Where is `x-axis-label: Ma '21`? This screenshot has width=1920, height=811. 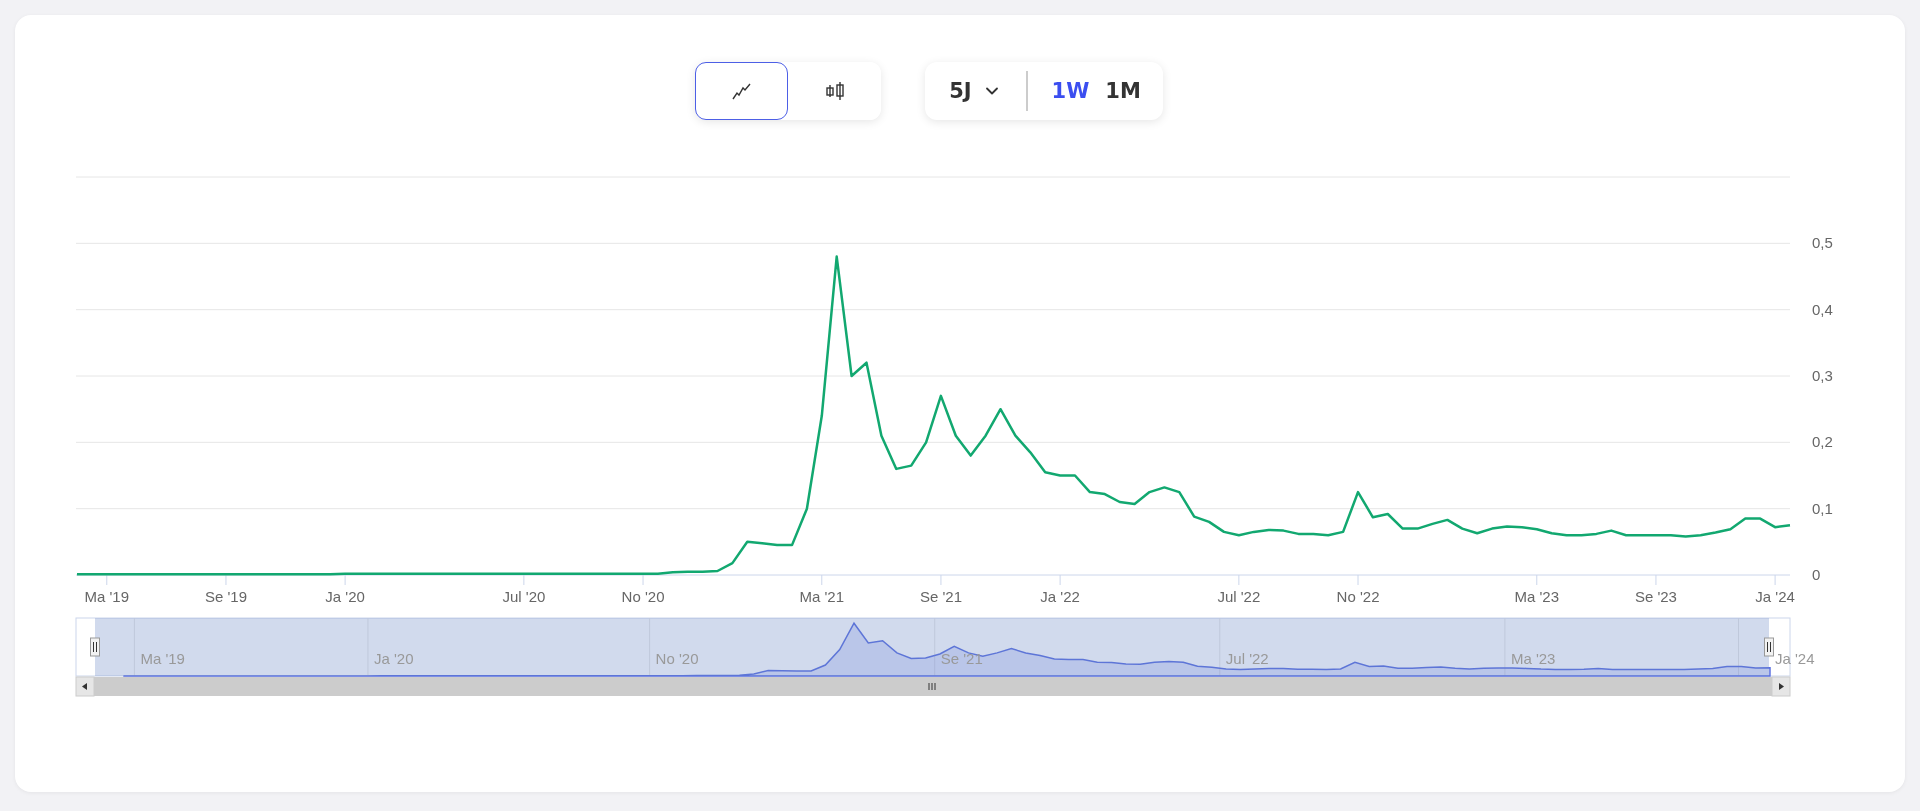
x-axis-label: Ma '21 is located at coordinates (822, 596).